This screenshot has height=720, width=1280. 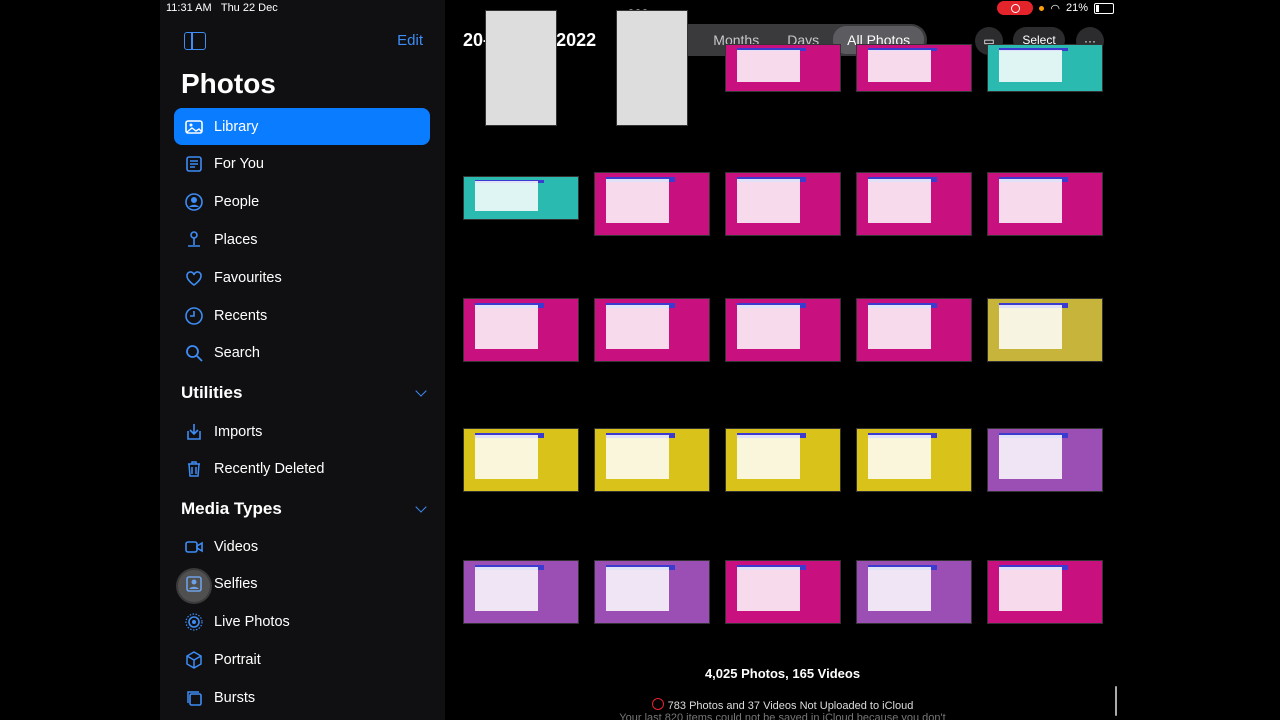 I want to click on wifi-icon: ◠, so click(x=1055, y=8).